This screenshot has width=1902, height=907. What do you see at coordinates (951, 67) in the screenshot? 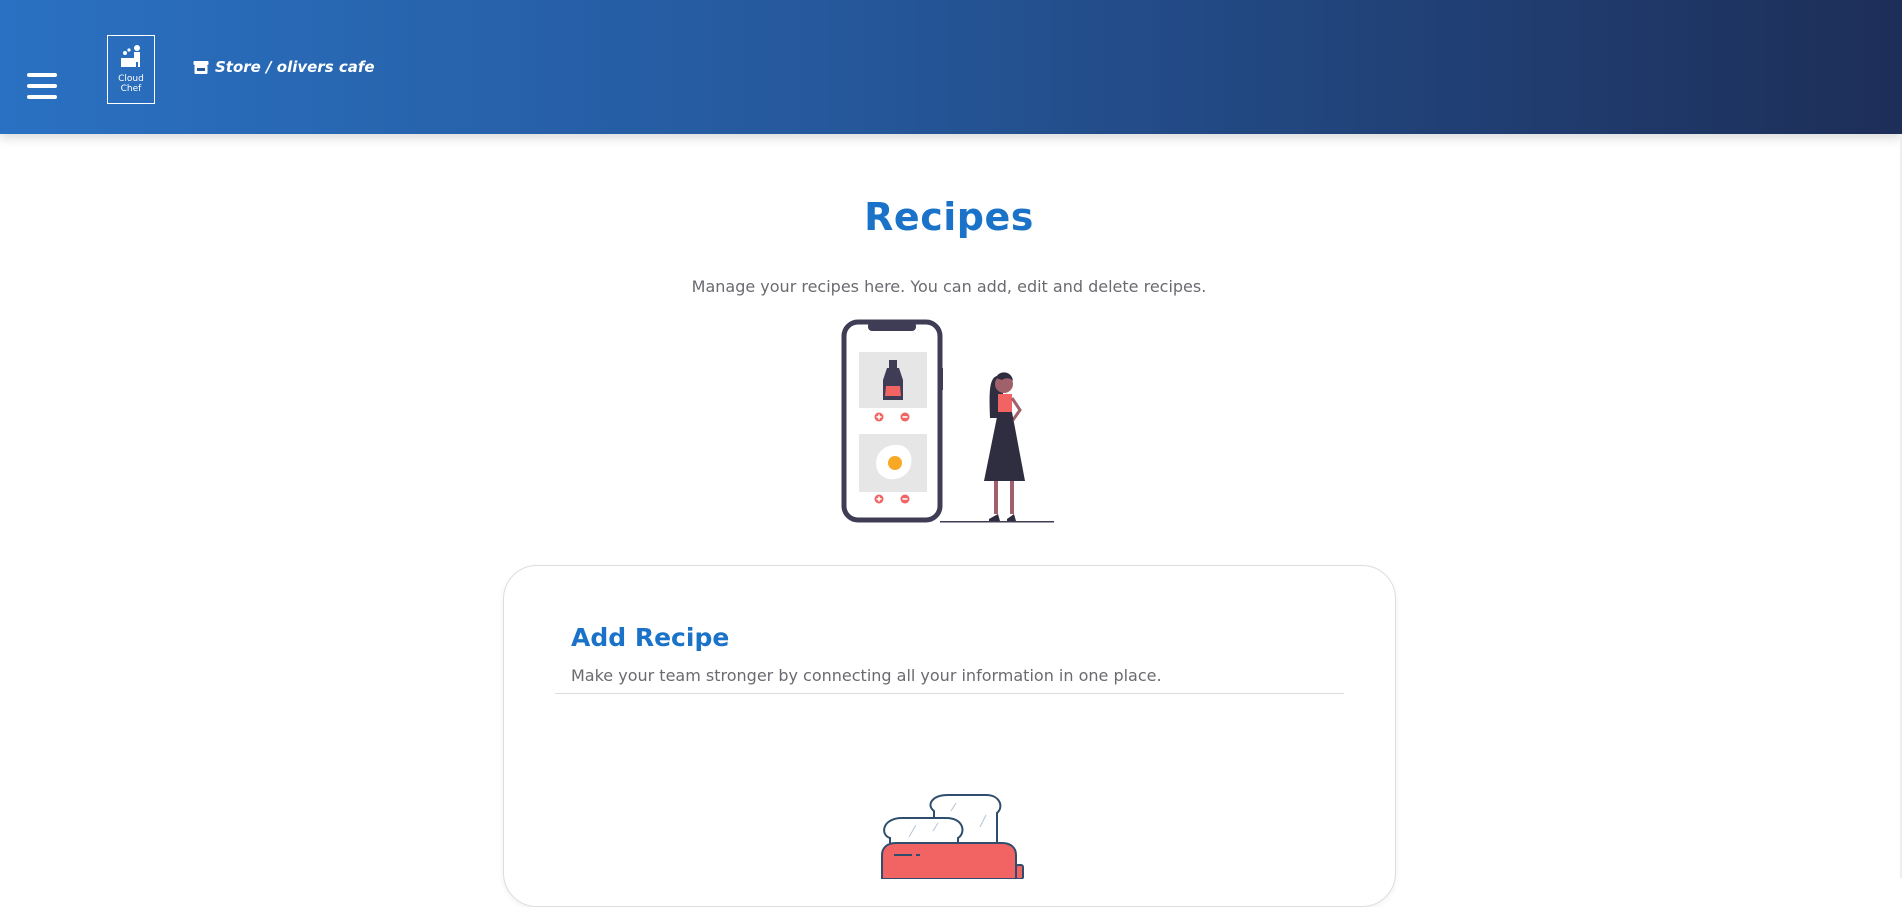
I see `top-navbar: Cloud Chef Store / olivers cafe` at bounding box center [951, 67].